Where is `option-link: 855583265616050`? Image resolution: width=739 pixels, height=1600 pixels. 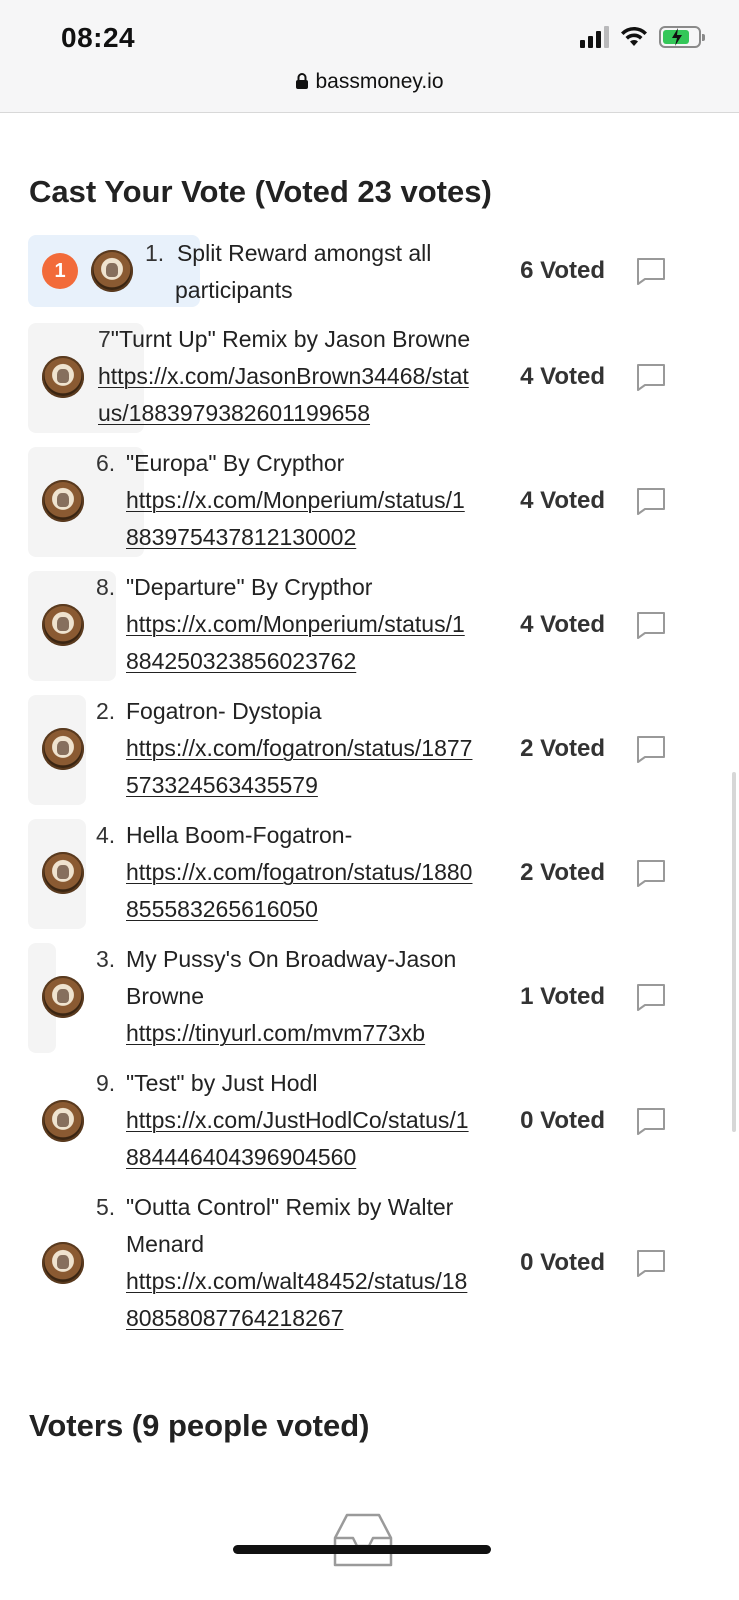 option-link: 855583265616050 is located at coordinates (222, 909).